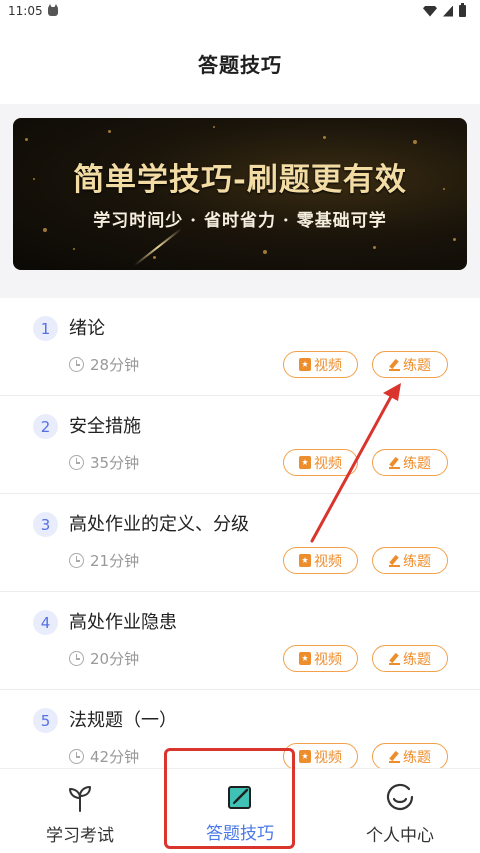 This screenshot has height=853, width=480. Describe the element at coordinates (115, 561) in the screenshot. I see `duration-text: 21分钟` at that location.